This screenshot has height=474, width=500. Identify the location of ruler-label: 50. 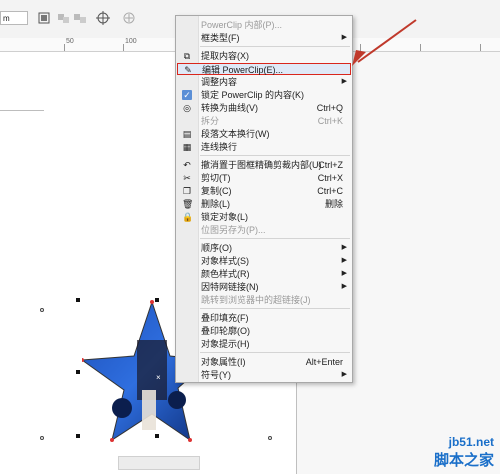
(70, 41).